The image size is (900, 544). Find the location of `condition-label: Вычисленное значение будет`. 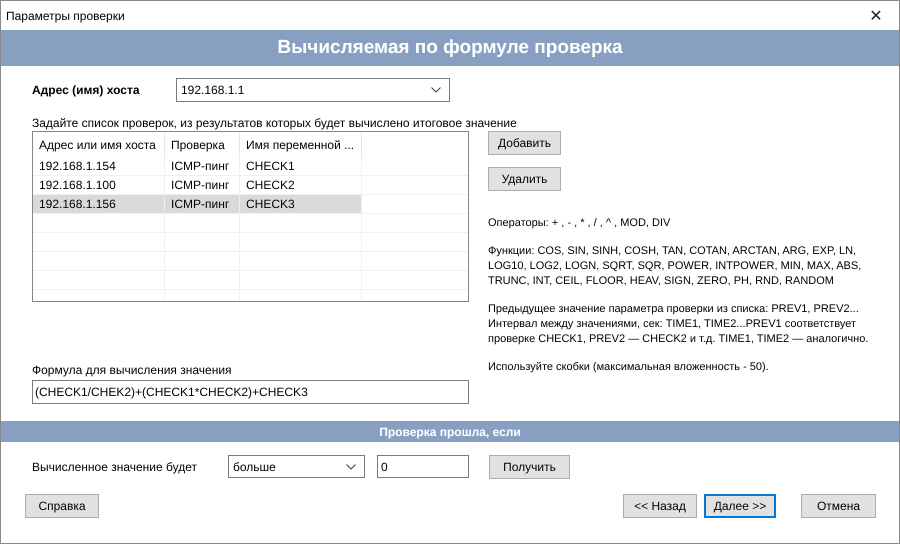

condition-label: Вычисленное значение будет is located at coordinates (115, 467).